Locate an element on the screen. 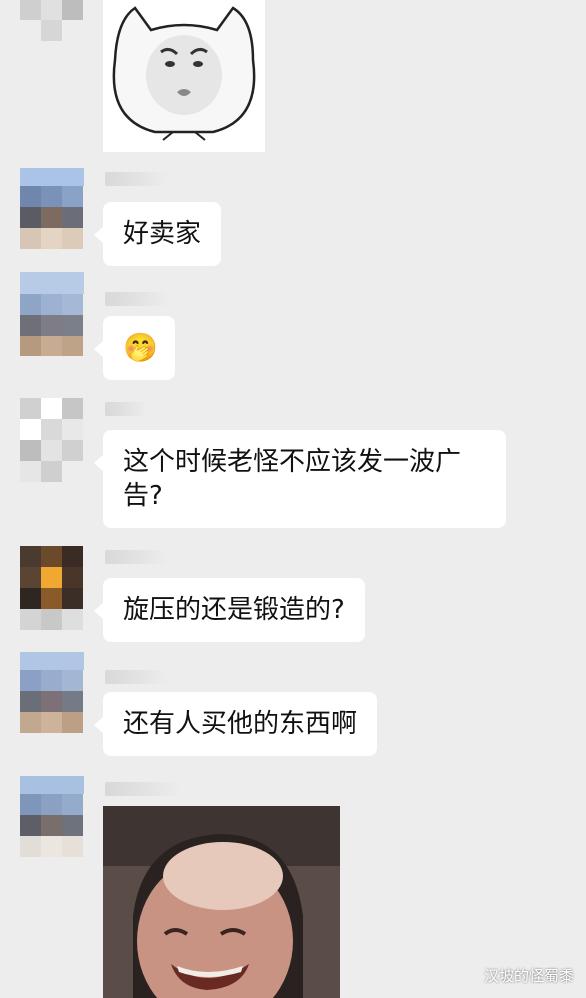  message-bubble: 这个时候老怪不应该发一波广告? is located at coordinates (300, 479).